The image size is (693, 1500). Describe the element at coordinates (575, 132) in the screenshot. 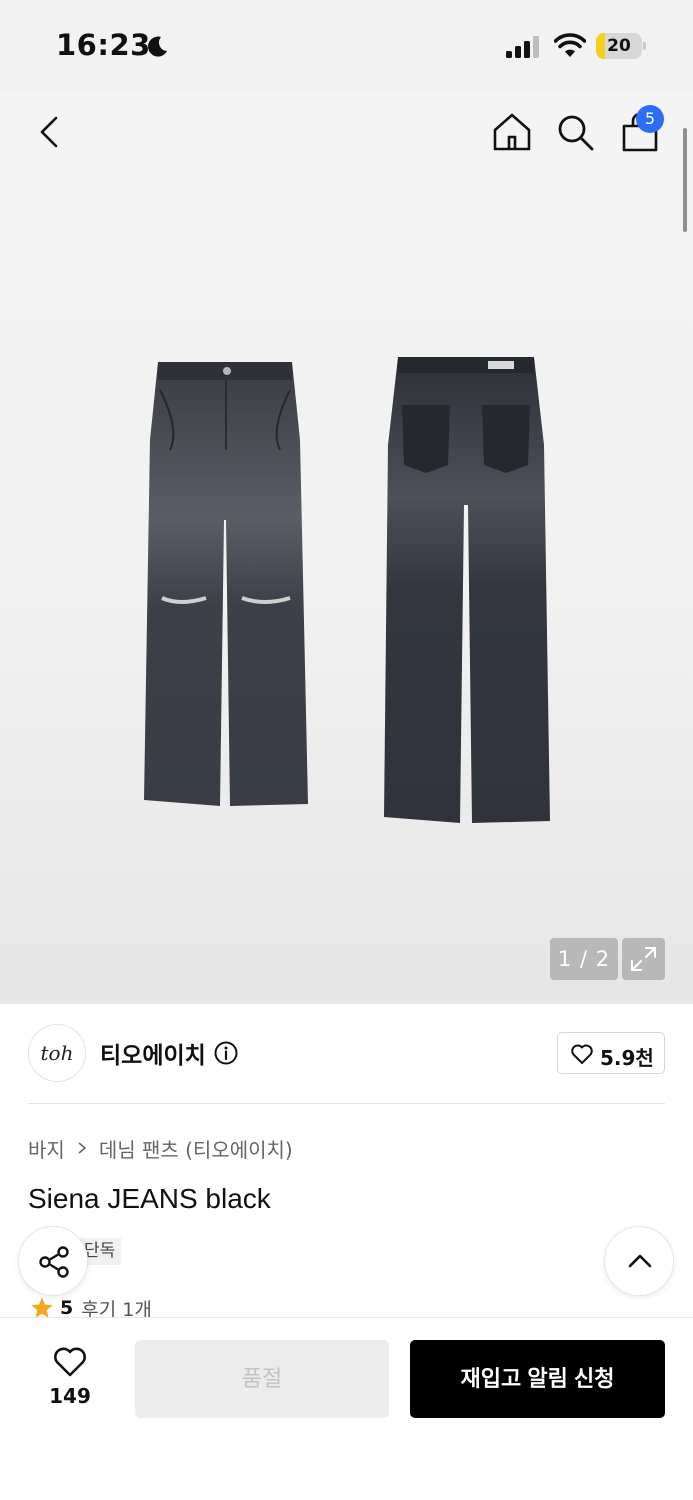

I see `search-icon` at that location.